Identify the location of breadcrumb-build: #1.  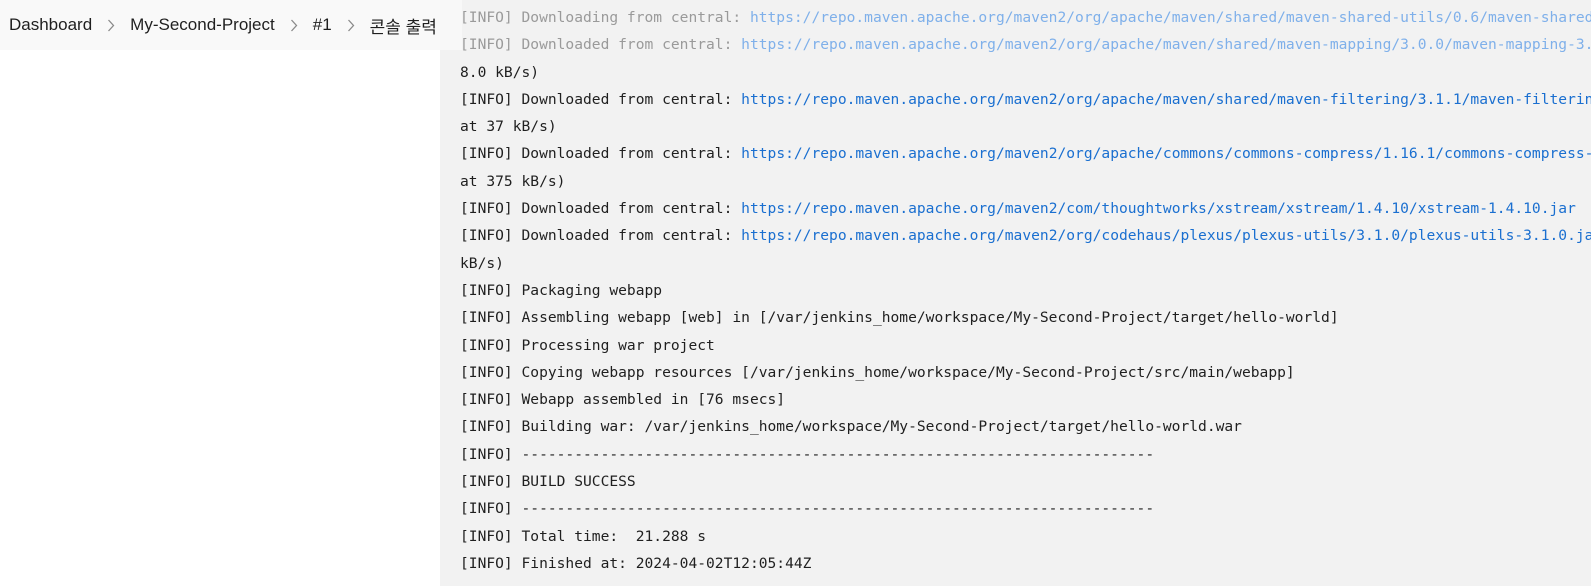
(322, 25).